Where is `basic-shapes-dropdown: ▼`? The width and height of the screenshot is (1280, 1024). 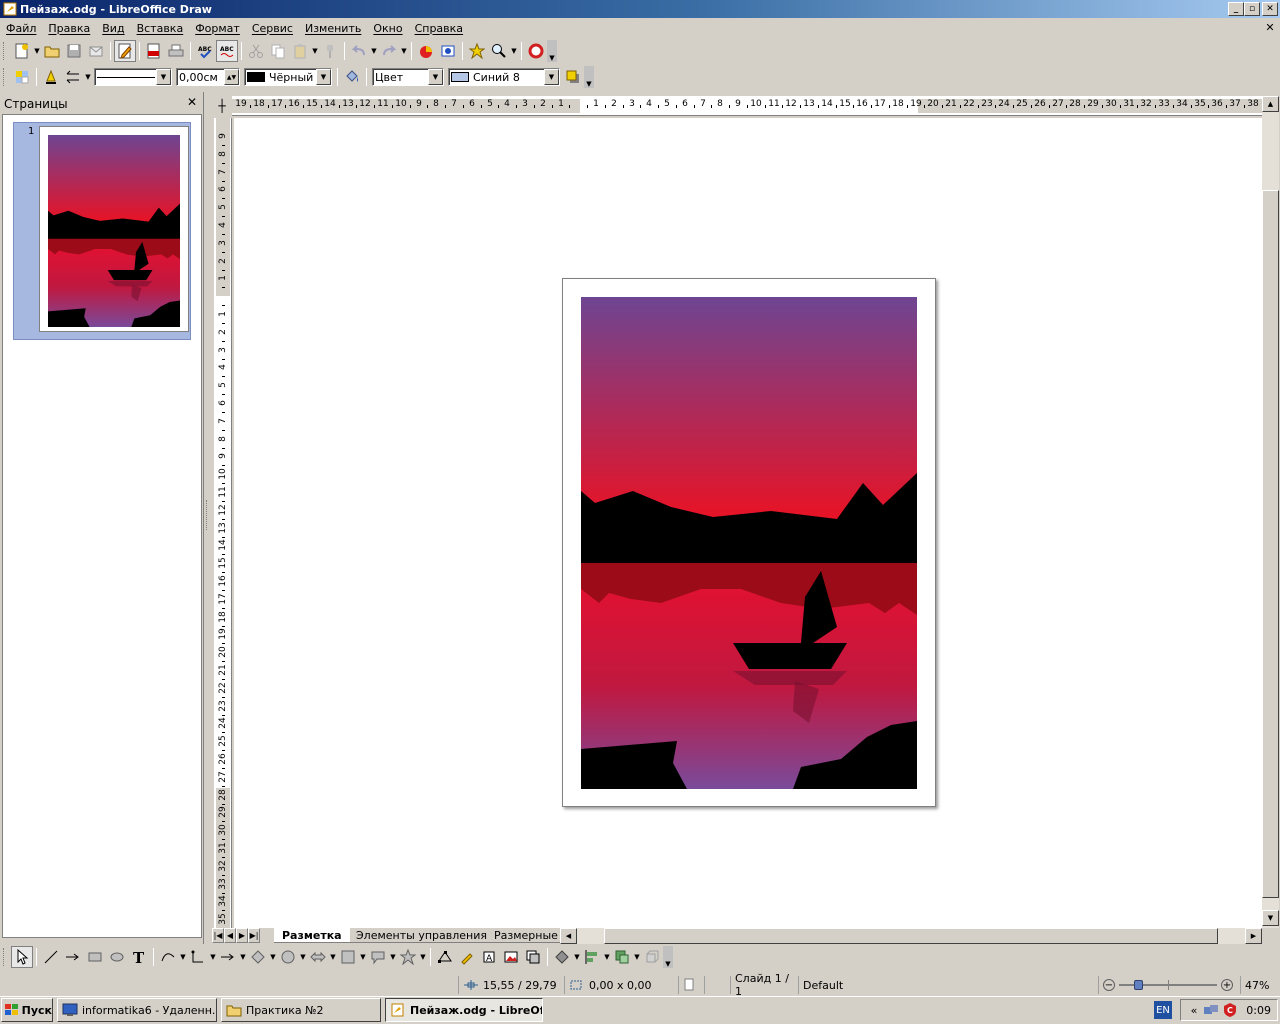
basic-shapes-dropdown: ▼ is located at coordinates (273, 957).